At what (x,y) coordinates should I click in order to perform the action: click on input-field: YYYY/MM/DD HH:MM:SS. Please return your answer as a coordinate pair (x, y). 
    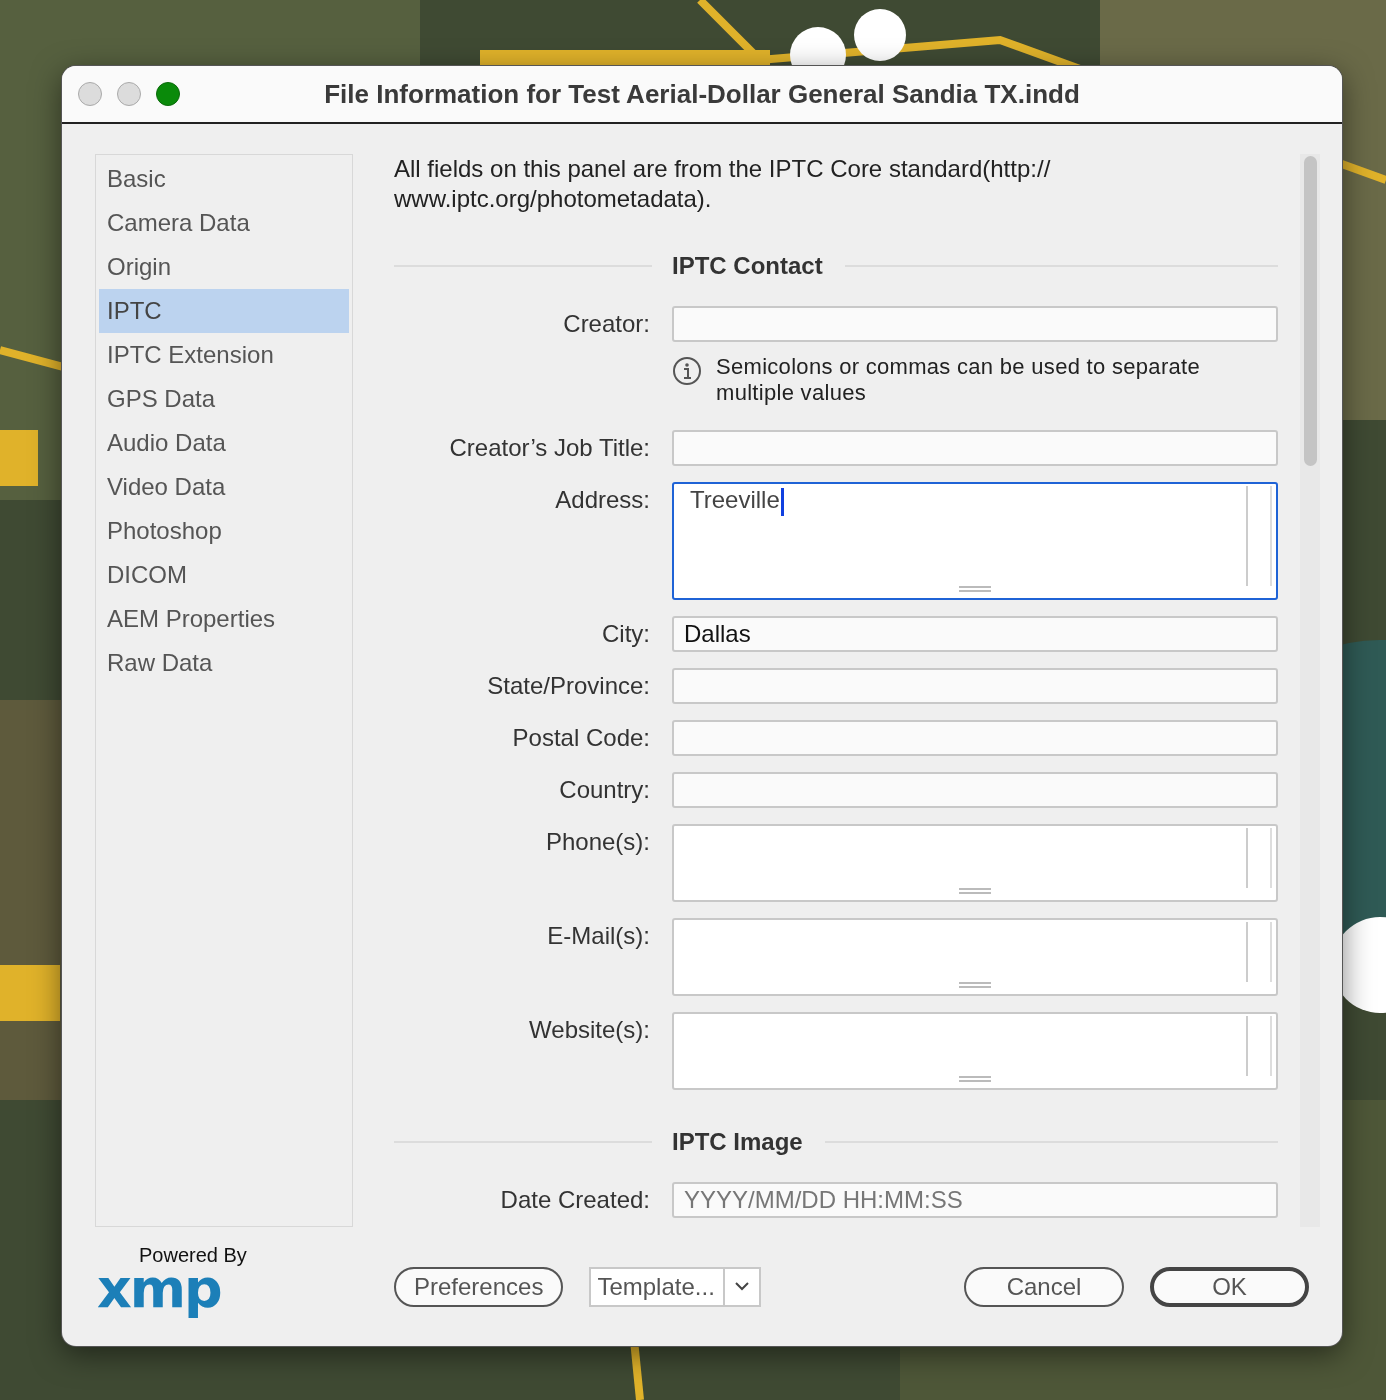
    Looking at the image, I should click on (975, 1200).